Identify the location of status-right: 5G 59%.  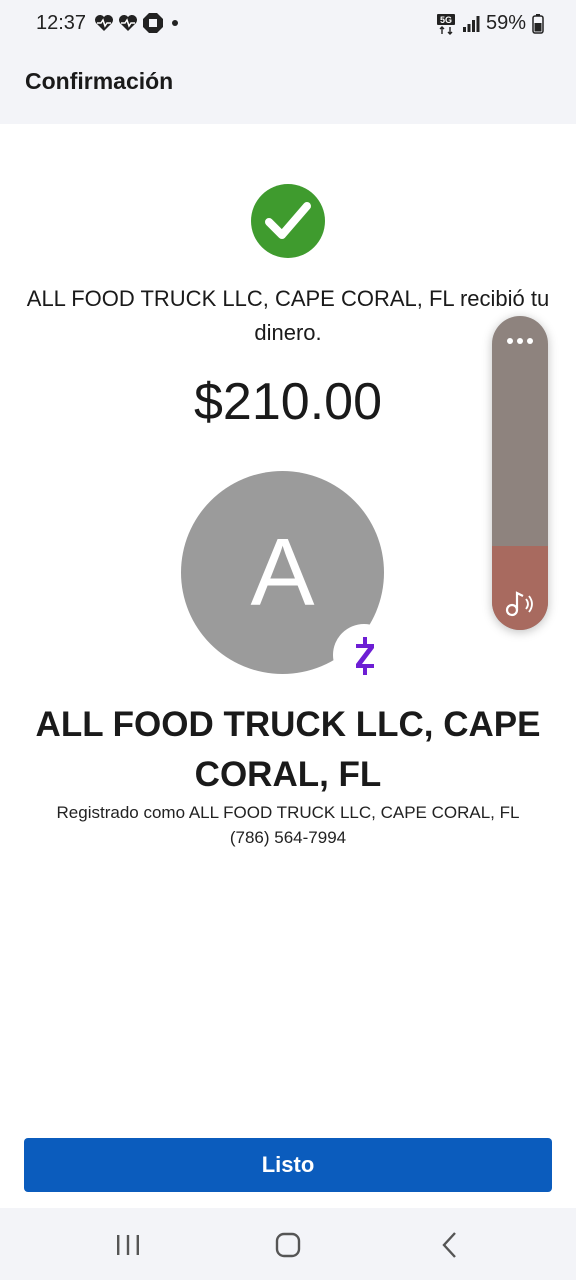
(490, 23).